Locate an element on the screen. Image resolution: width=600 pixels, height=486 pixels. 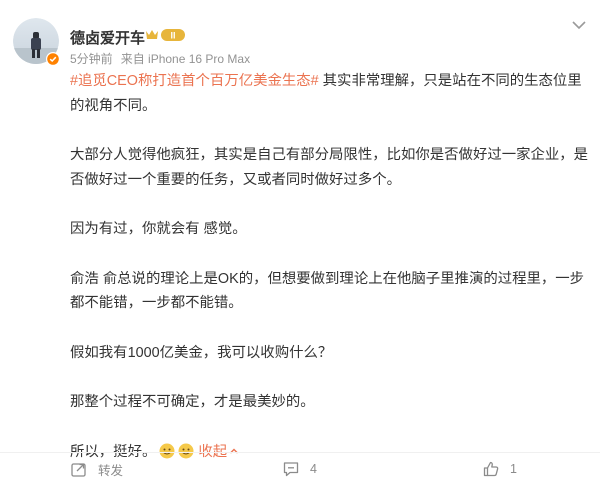
action-bar: 转发 4 1 is located at coordinates (300, 469).